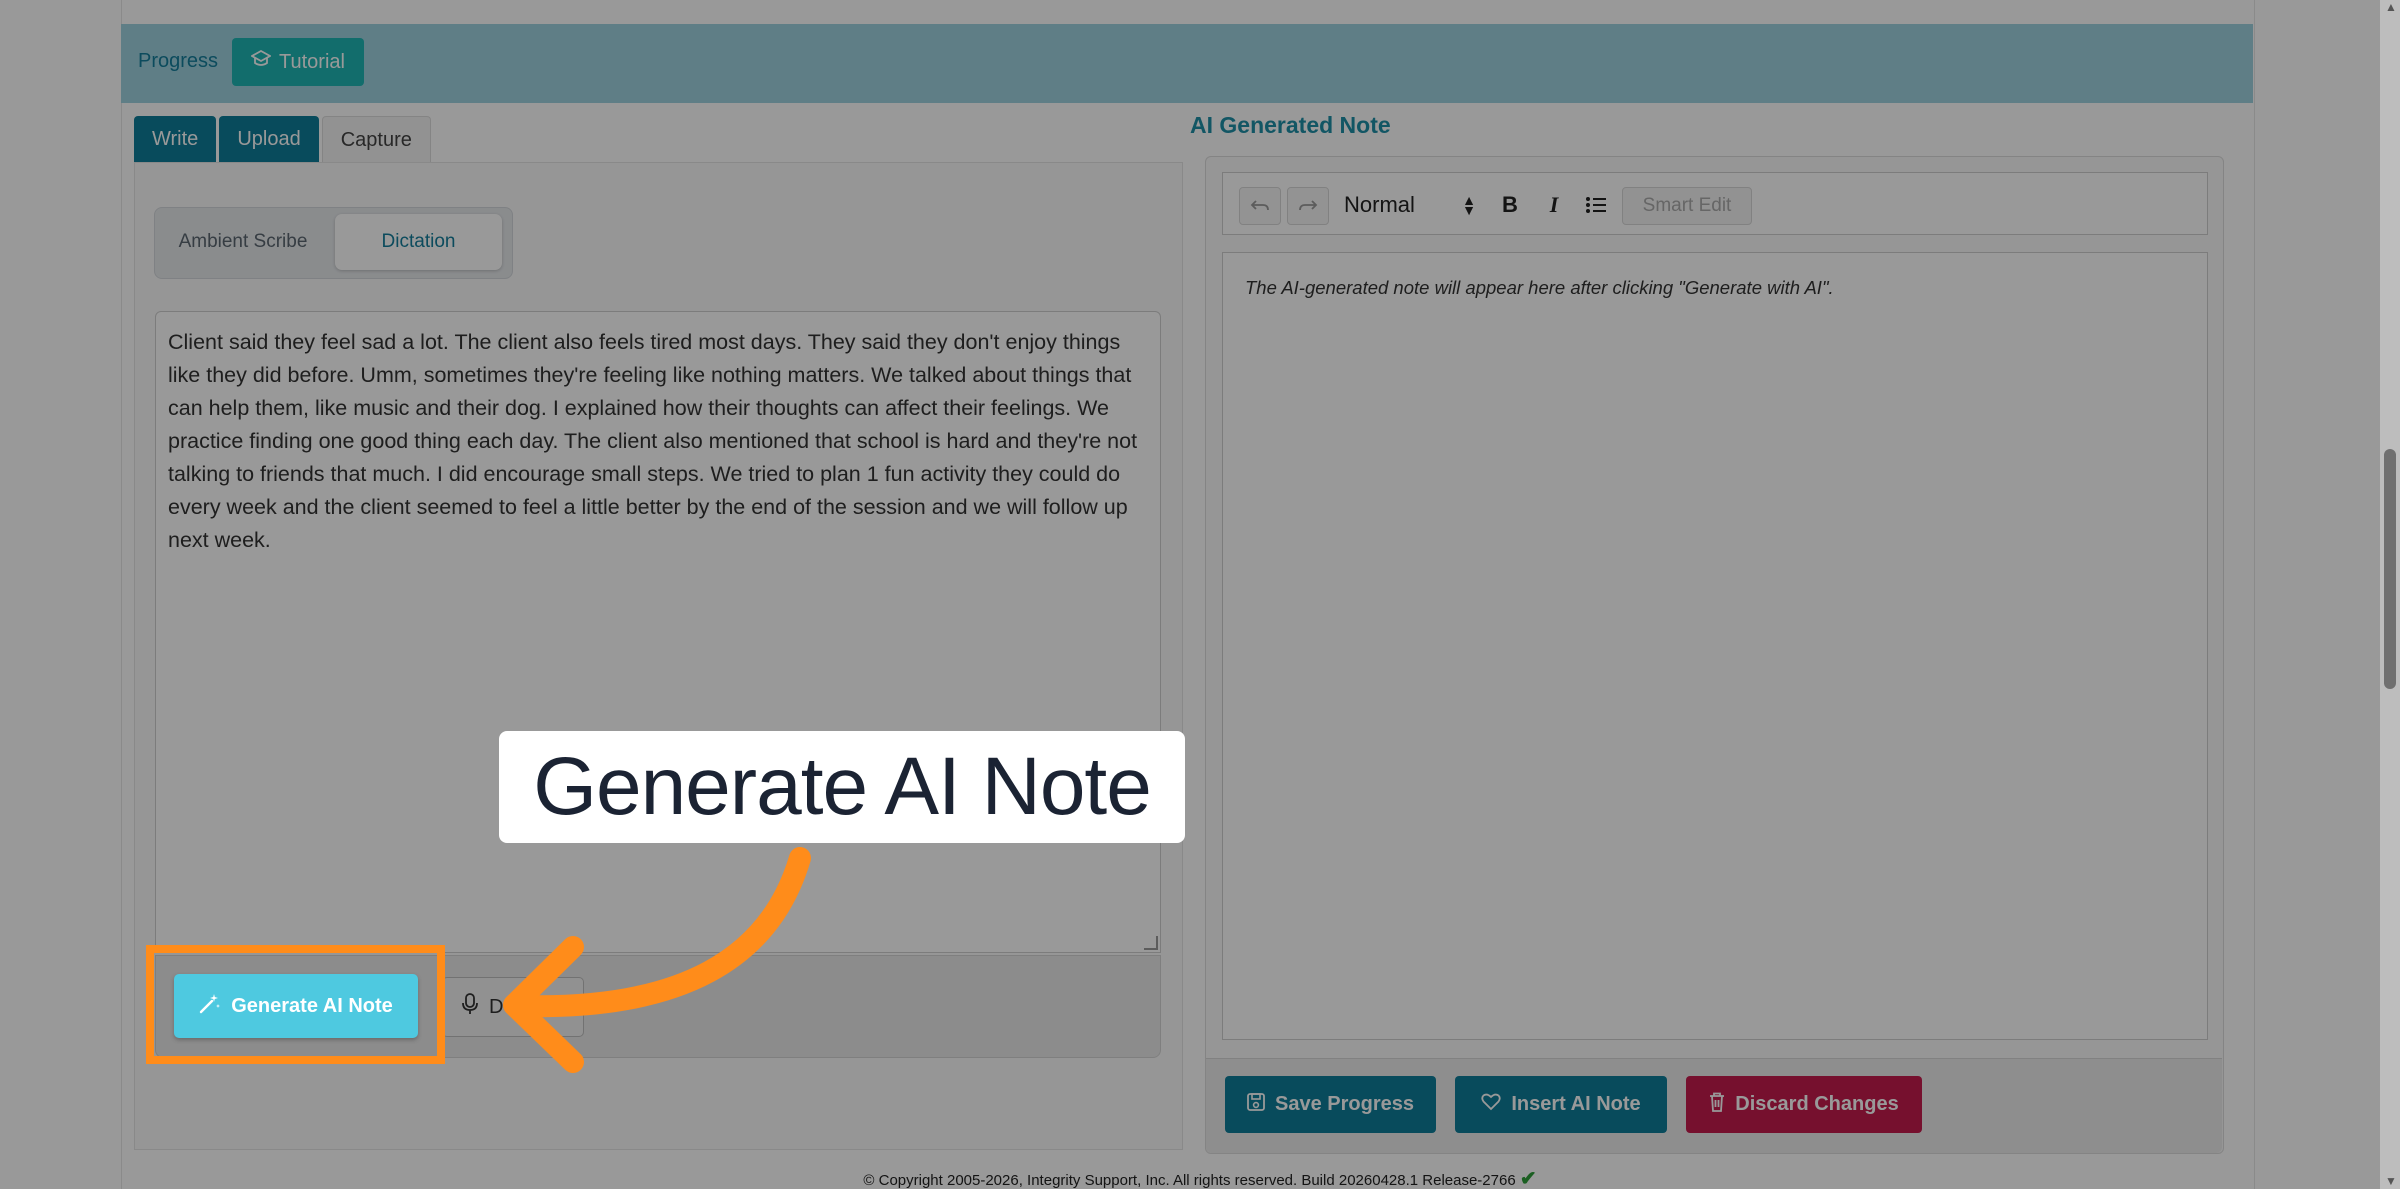 The image size is (2400, 1191). I want to click on tutorial-callout: Generate AI Note, so click(842, 787).